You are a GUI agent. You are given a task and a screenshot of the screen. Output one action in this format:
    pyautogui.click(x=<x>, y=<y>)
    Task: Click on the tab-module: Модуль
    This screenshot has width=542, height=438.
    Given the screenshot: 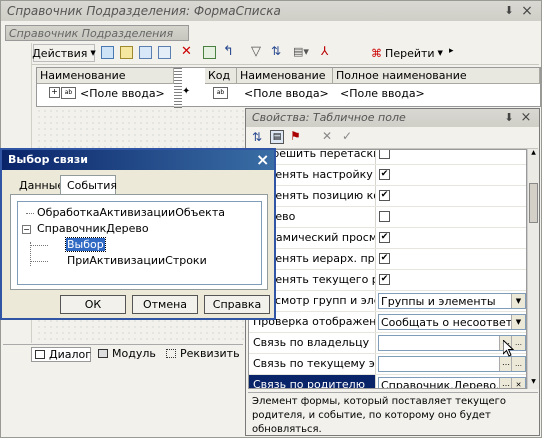 What is the action you would take?
    pyautogui.click(x=126, y=354)
    